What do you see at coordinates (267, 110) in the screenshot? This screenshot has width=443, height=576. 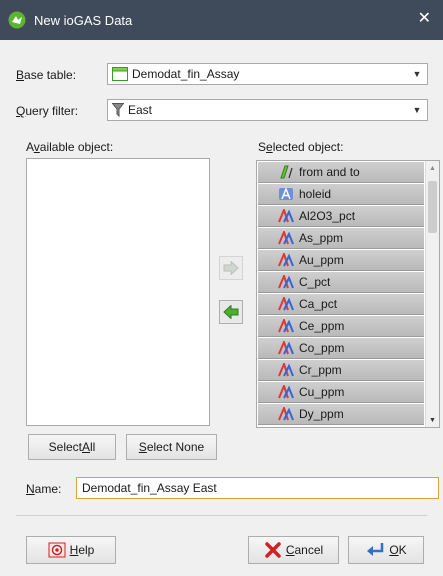 I see `query-filter-select: East ▼` at bounding box center [267, 110].